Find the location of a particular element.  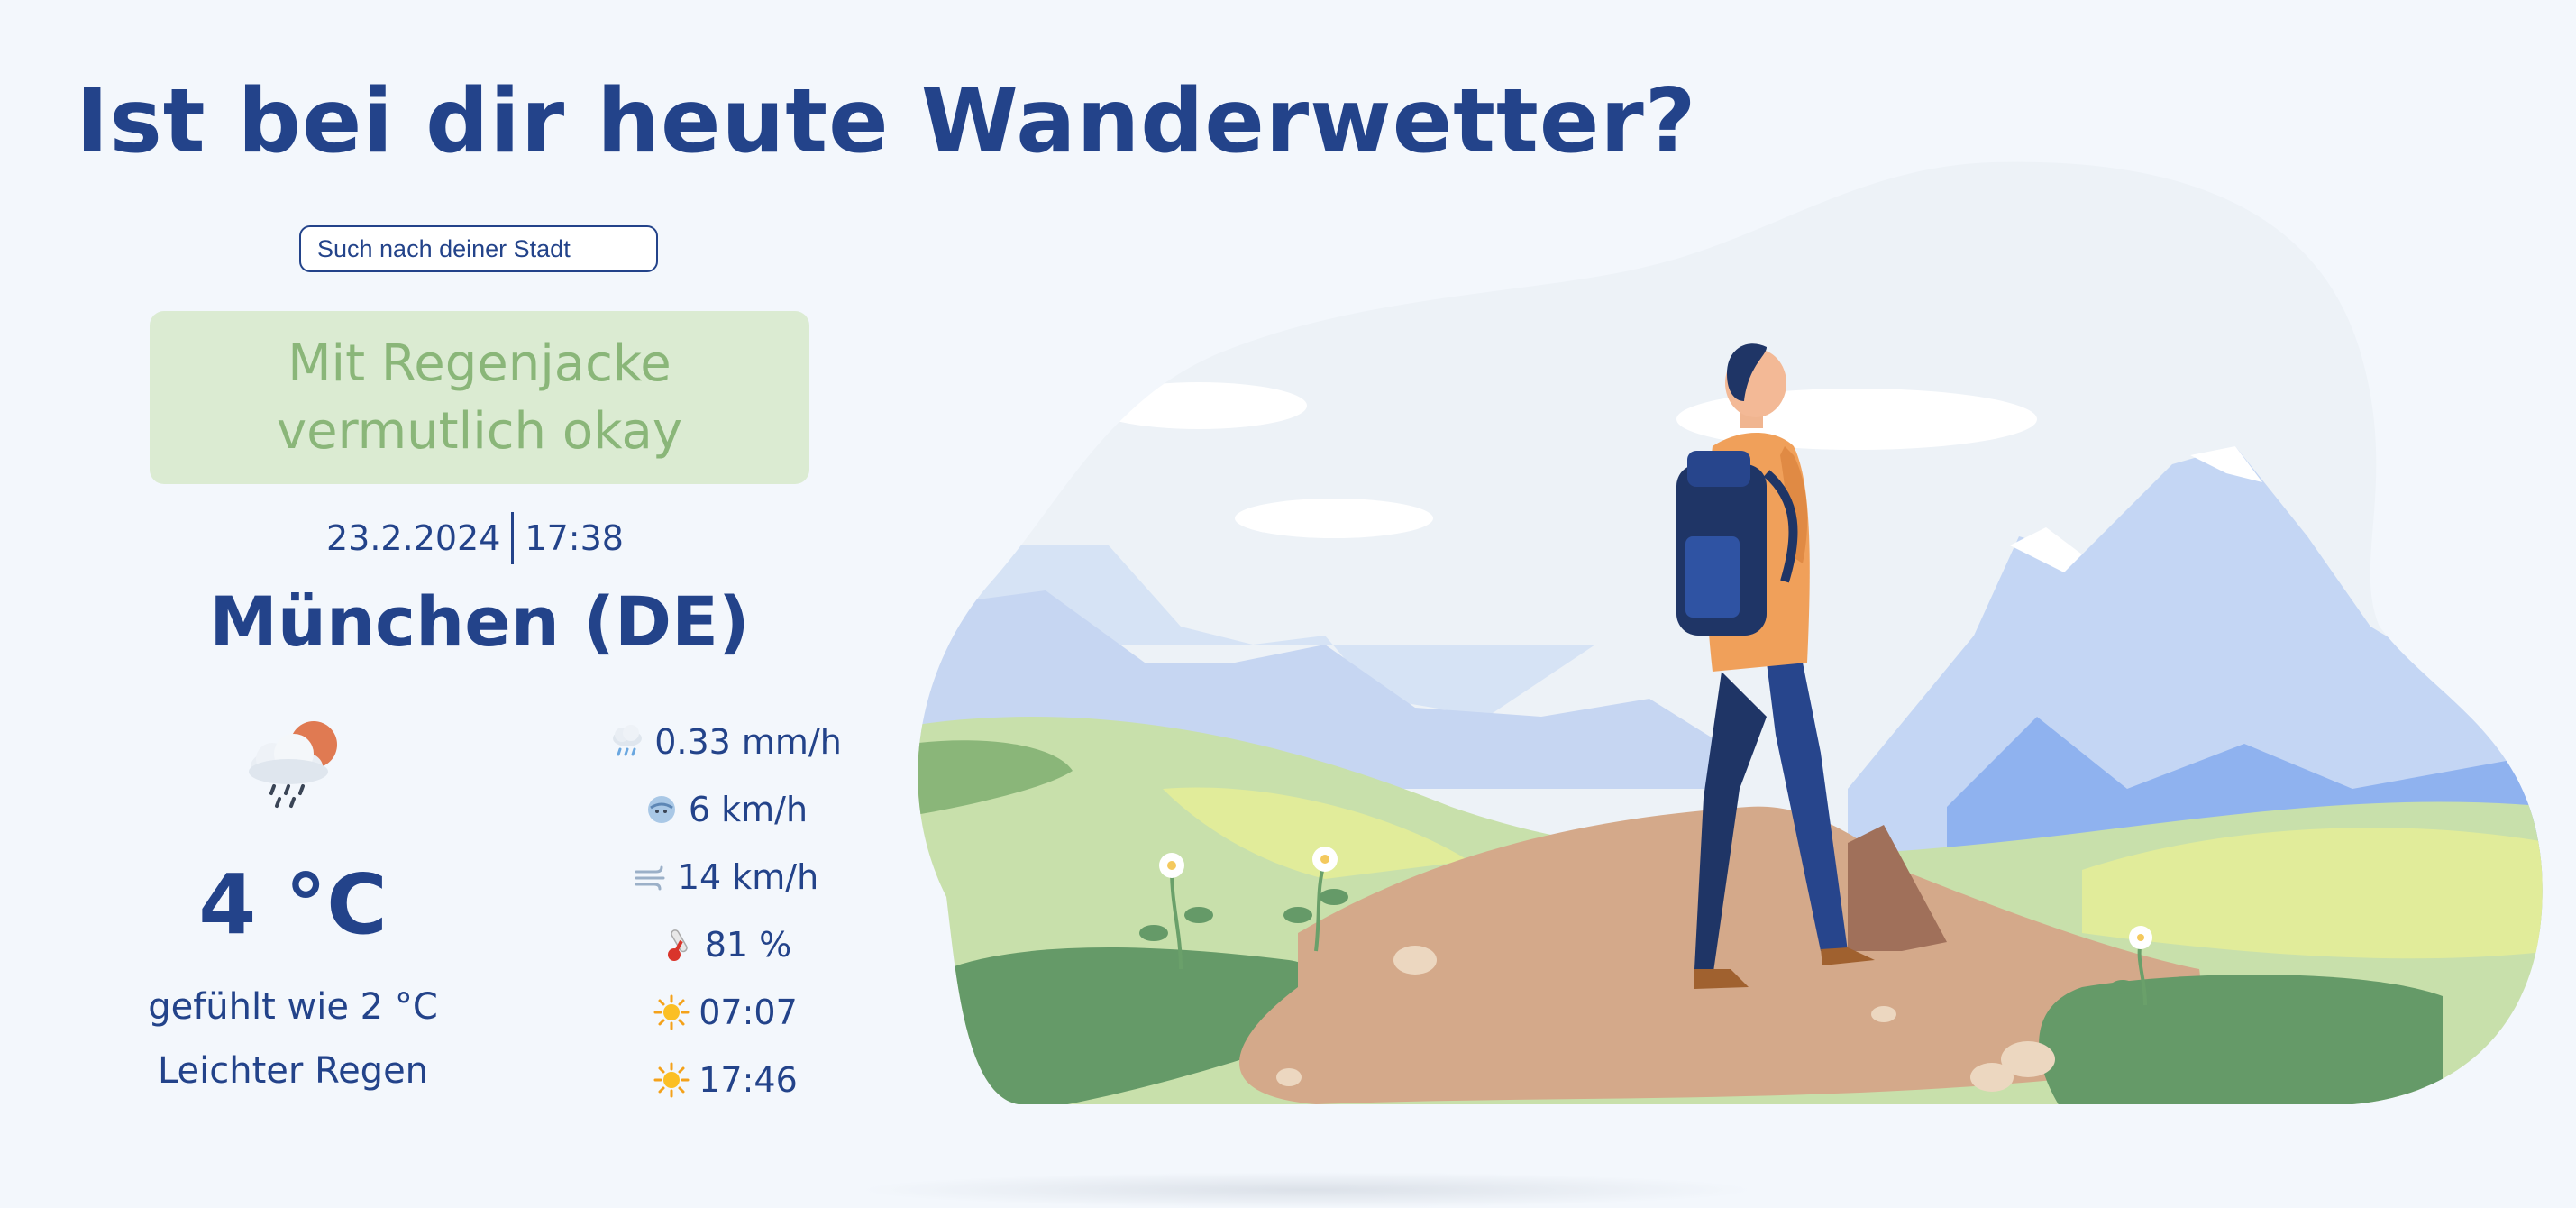

sunset-time: 17:46 is located at coordinates (748, 1079).